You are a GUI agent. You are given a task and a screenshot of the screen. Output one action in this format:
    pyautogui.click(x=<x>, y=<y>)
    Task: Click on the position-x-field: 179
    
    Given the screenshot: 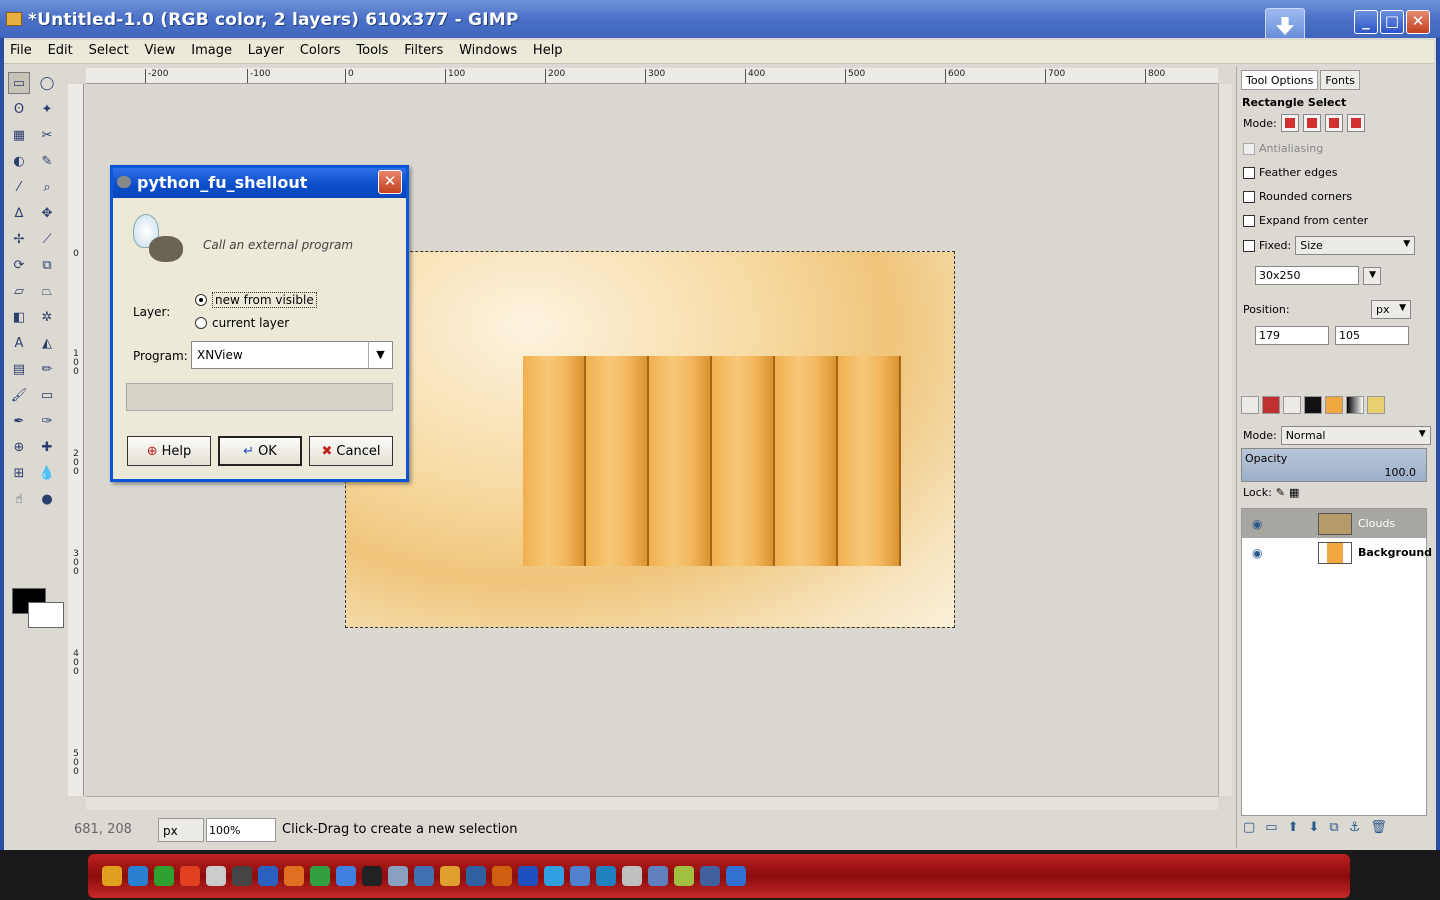 What is the action you would take?
    pyautogui.click(x=1292, y=335)
    